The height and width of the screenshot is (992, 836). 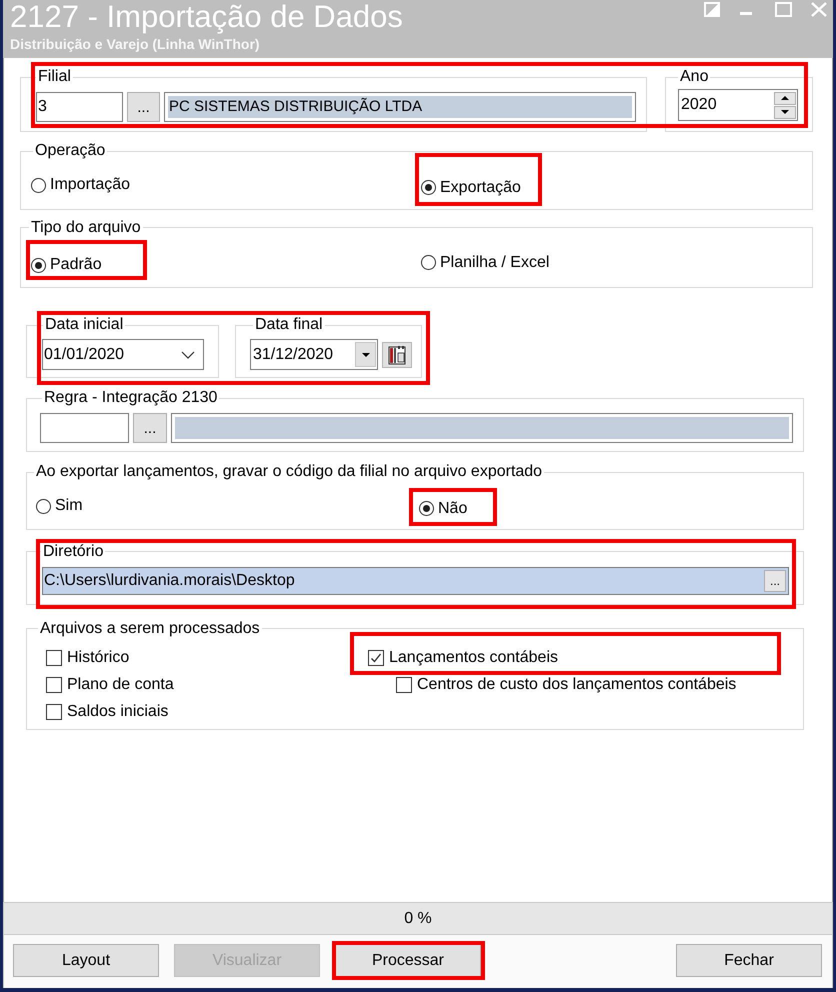 I want to click on date-field: 01/01/2020, so click(x=123, y=354).